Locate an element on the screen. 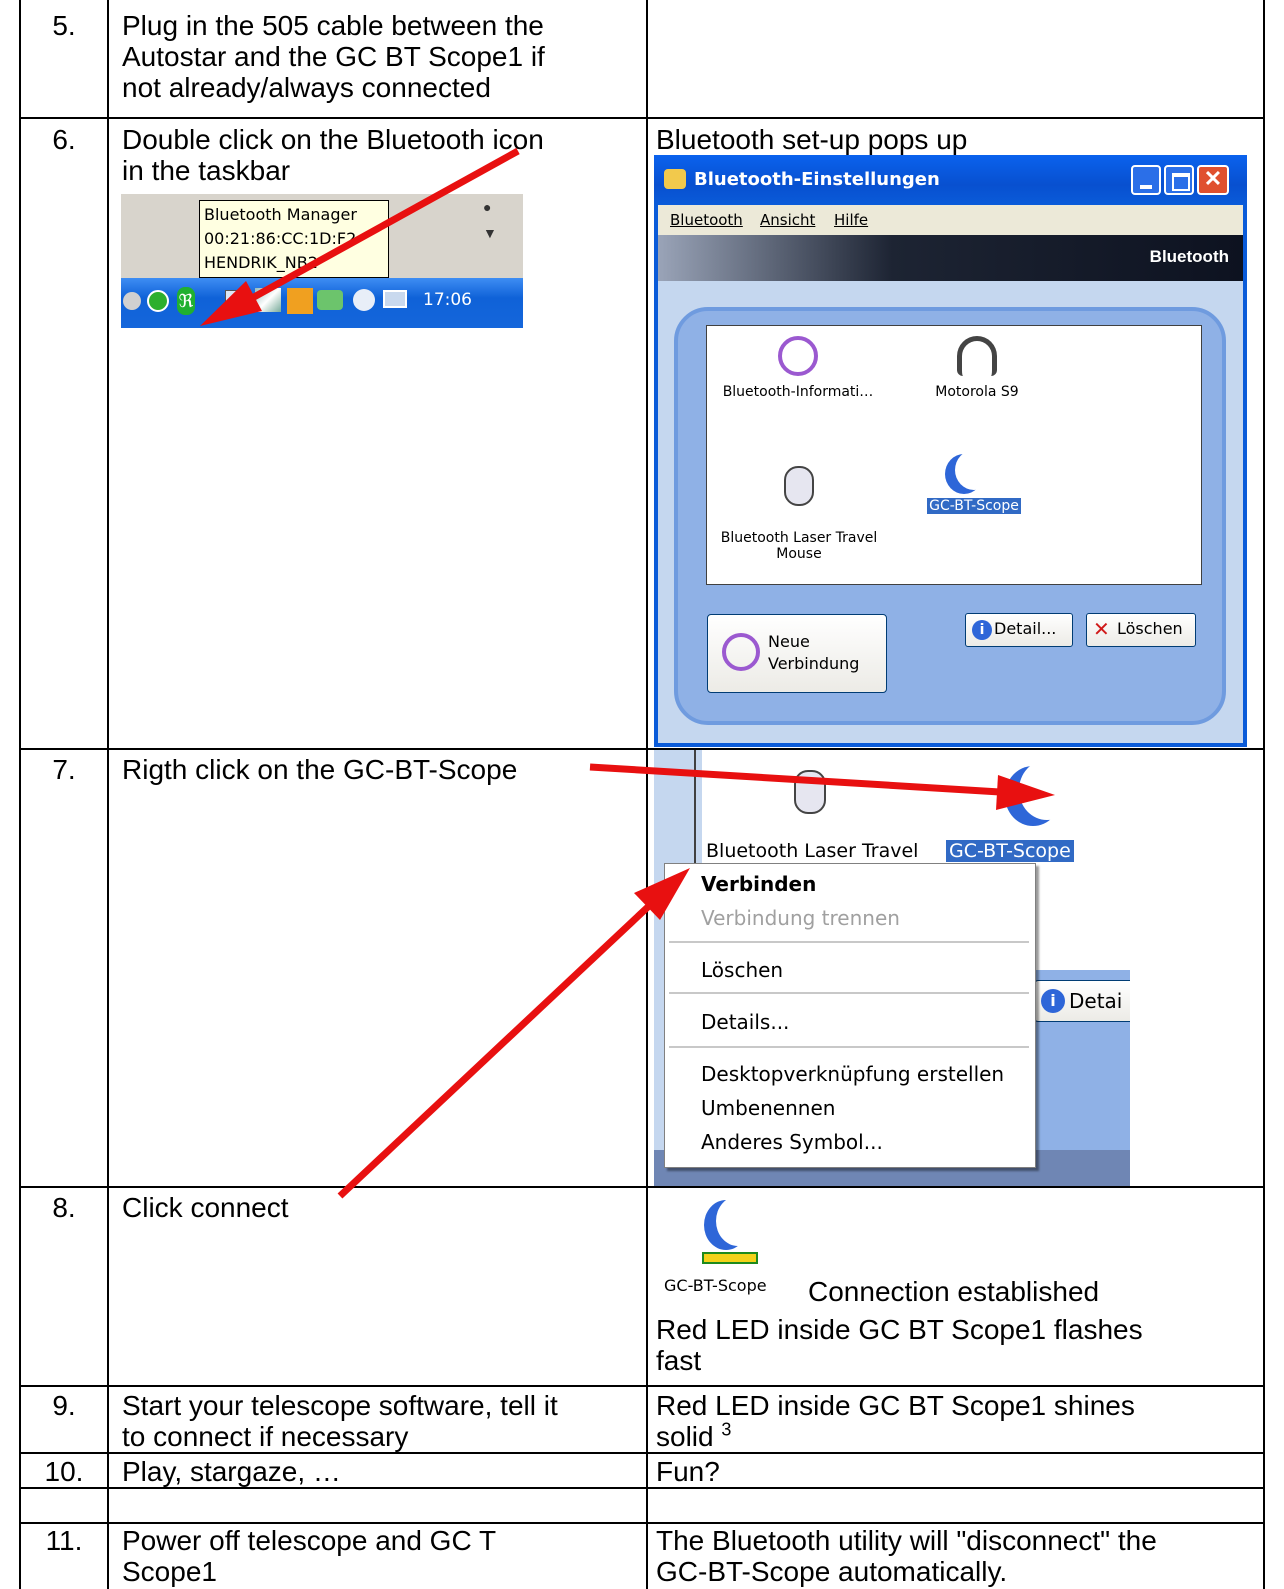 The width and height of the screenshot is (1284, 1589). menu-item-verbindung-trennen: Verbindung trennen is located at coordinates (800, 918).